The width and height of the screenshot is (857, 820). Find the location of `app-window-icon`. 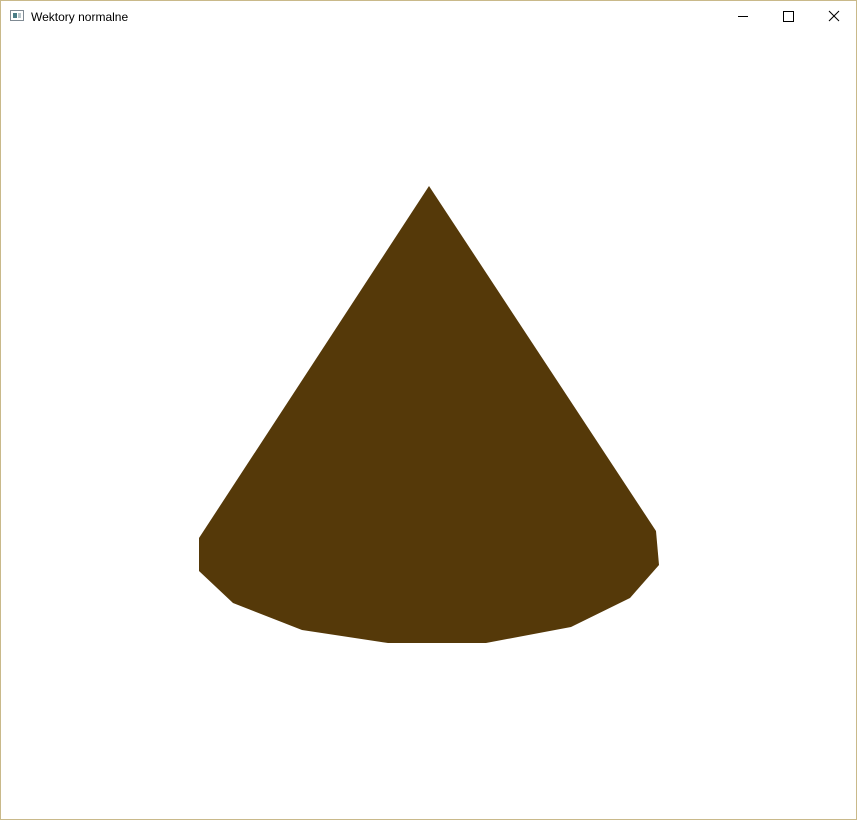

app-window-icon is located at coordinates (17, 15).